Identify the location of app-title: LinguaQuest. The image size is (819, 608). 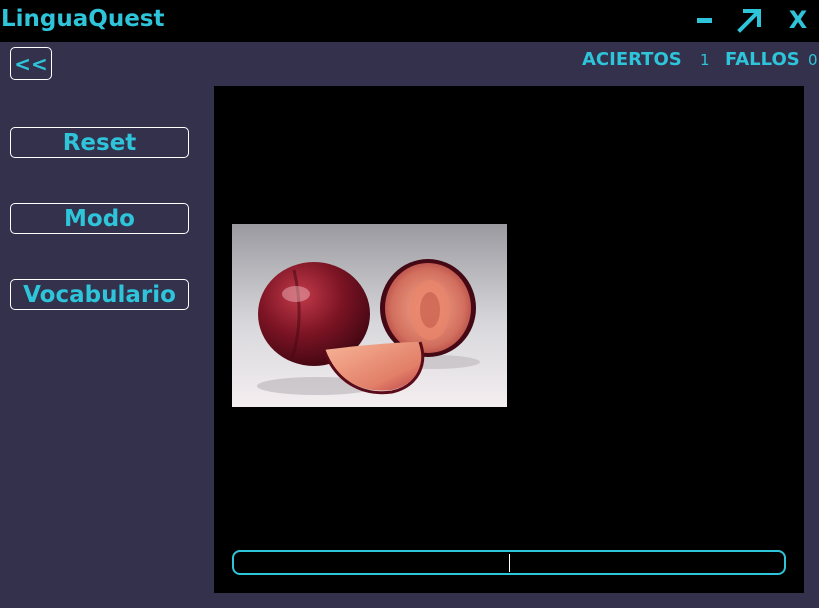
(83, 19).